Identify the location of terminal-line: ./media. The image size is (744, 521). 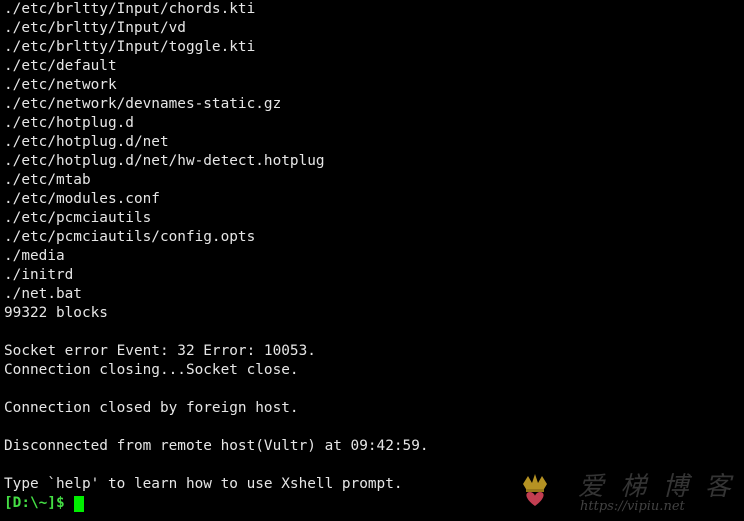
(34, 256).